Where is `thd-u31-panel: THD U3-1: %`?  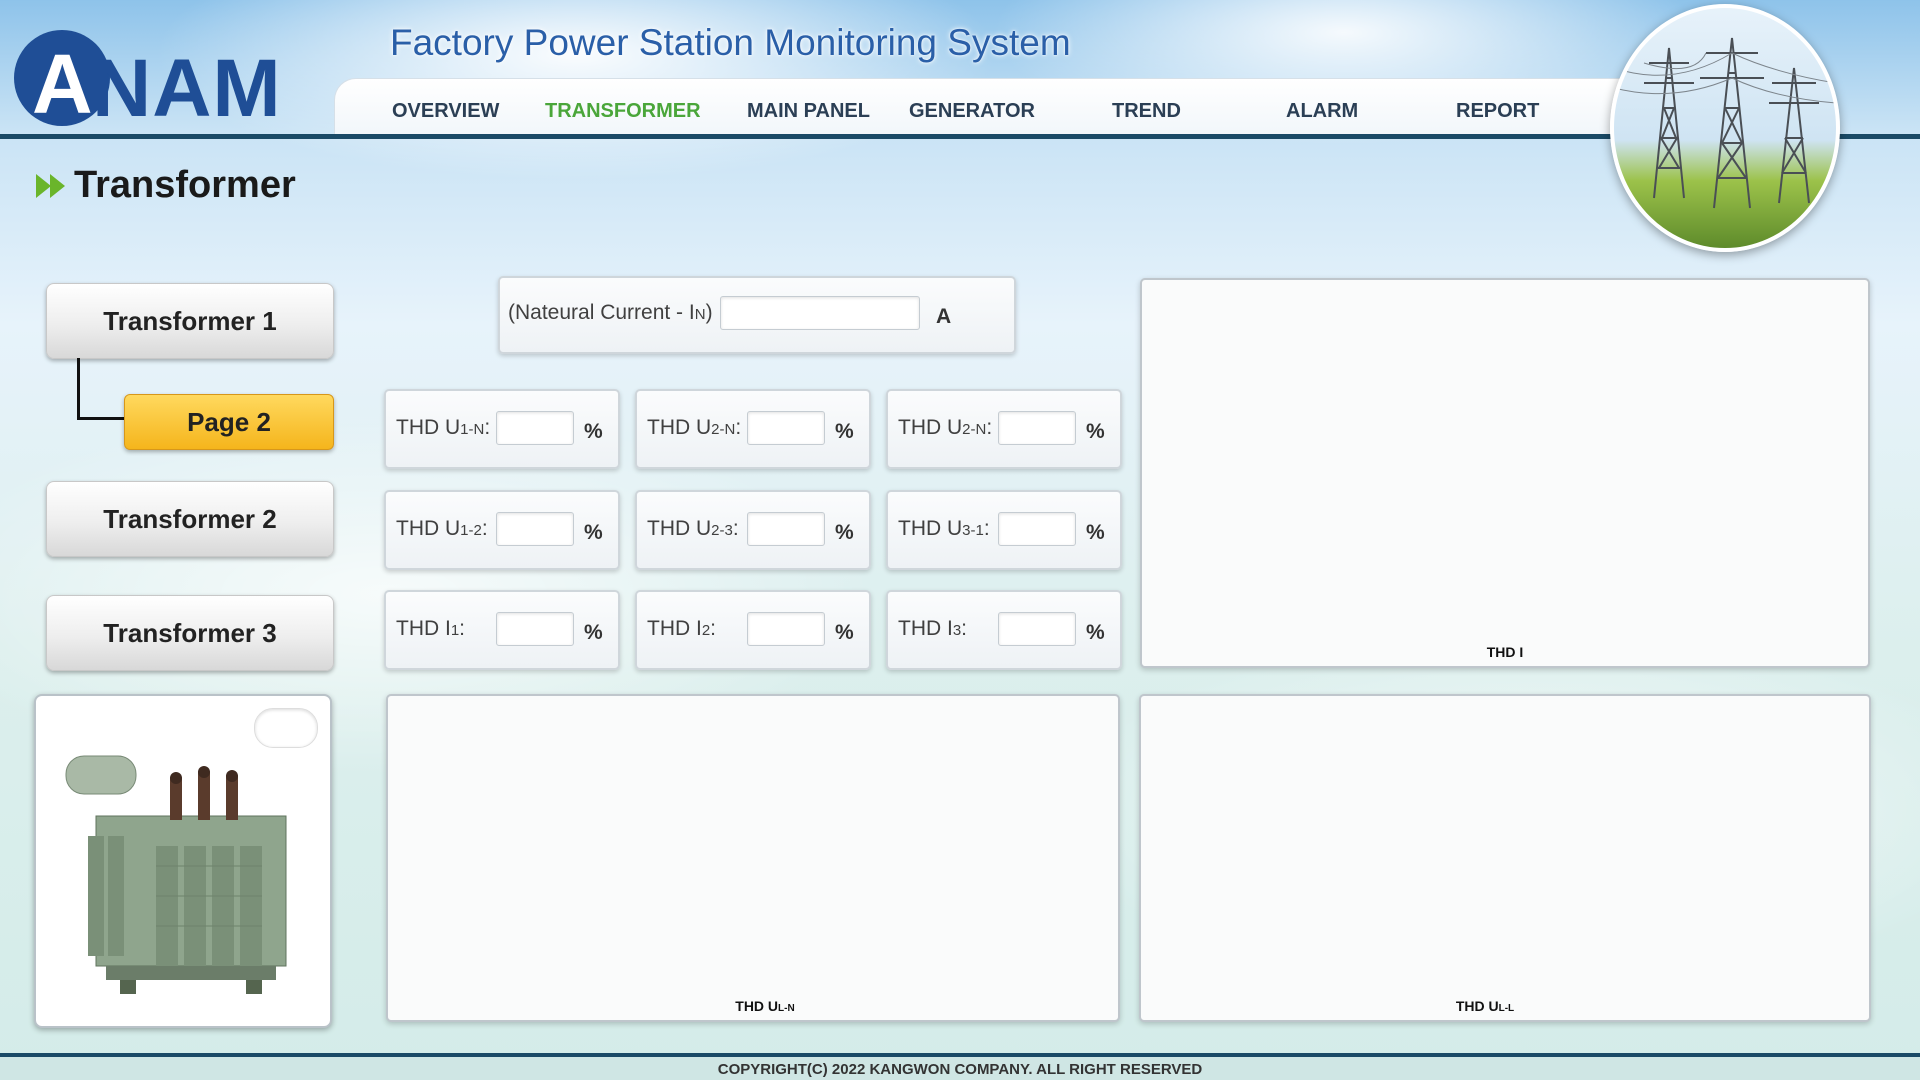 thd-u31-panel: THD U3-1: % is located at coordinates (1004, 530).